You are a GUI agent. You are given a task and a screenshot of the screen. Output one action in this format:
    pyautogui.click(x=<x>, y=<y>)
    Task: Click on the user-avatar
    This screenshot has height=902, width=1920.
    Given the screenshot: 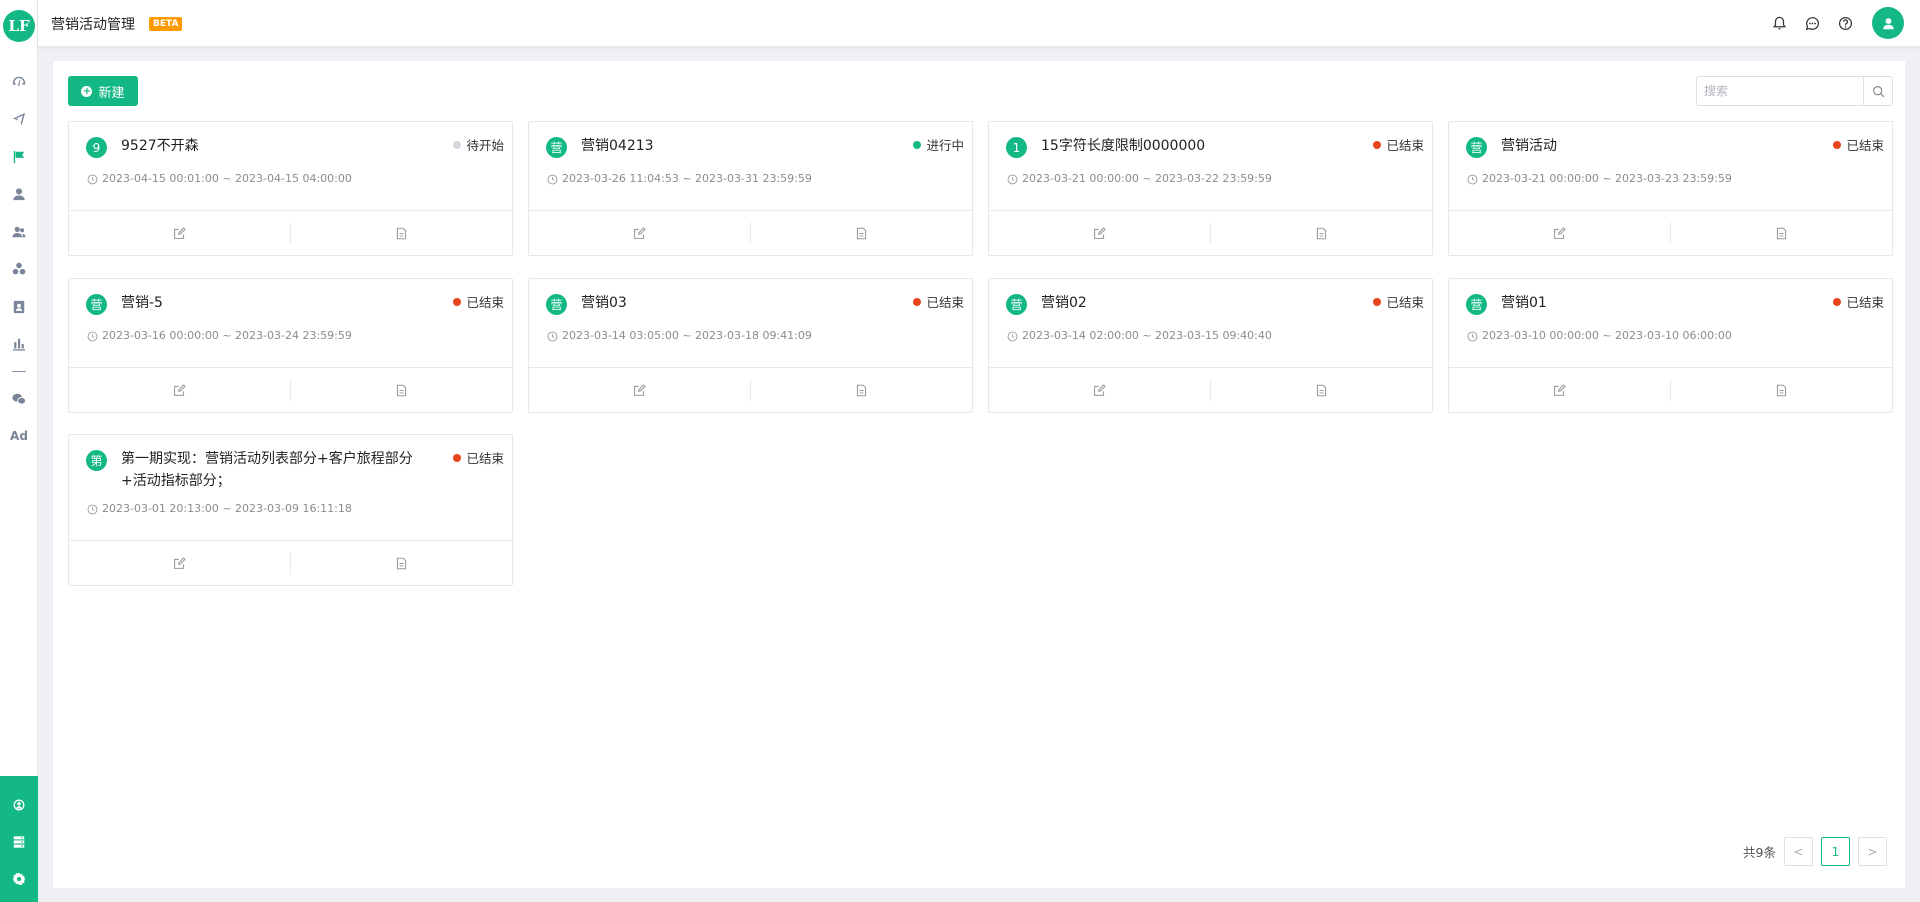 What is the action you would take?
    pyautogui.click(x=1888, y=23)
    